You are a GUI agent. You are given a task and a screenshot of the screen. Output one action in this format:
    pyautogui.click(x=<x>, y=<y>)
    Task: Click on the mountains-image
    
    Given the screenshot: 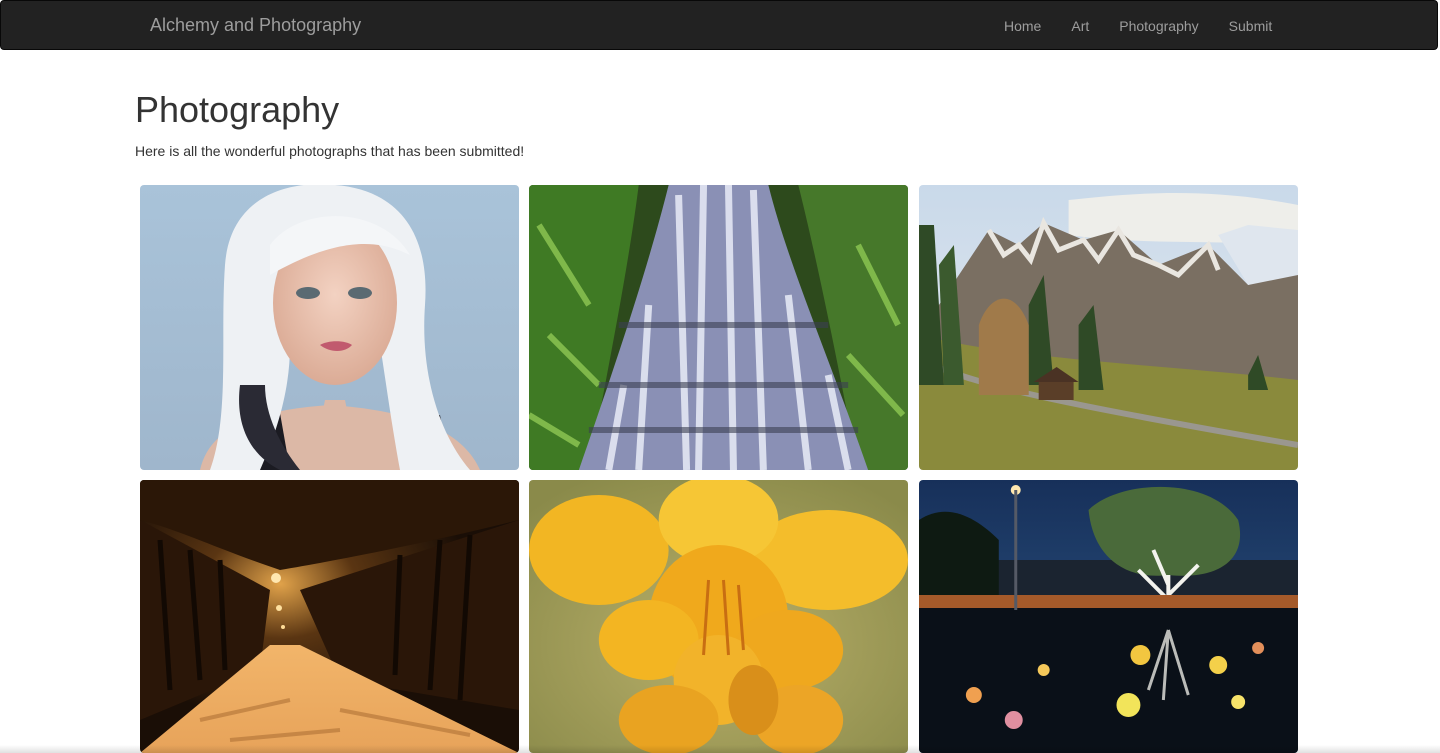 What is the action you would take?
    pyautogui.click(x=1108, y=327)
    